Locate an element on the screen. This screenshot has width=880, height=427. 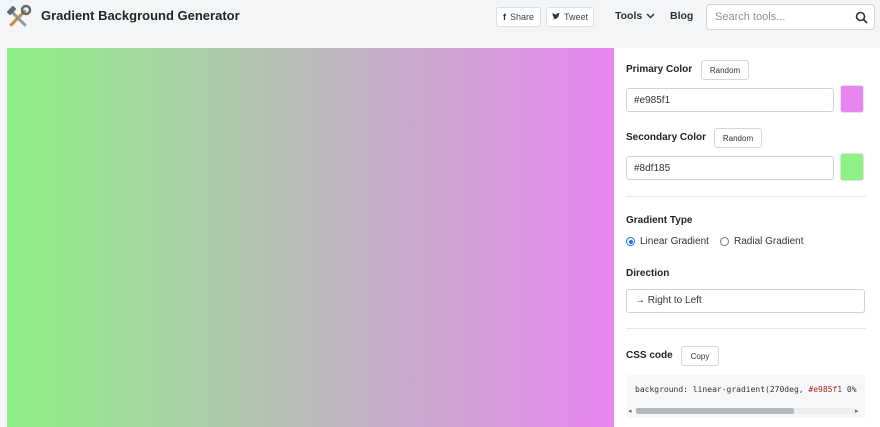
radio-linear-gradient: Linear Gradient is located at coordinates (667, 241).